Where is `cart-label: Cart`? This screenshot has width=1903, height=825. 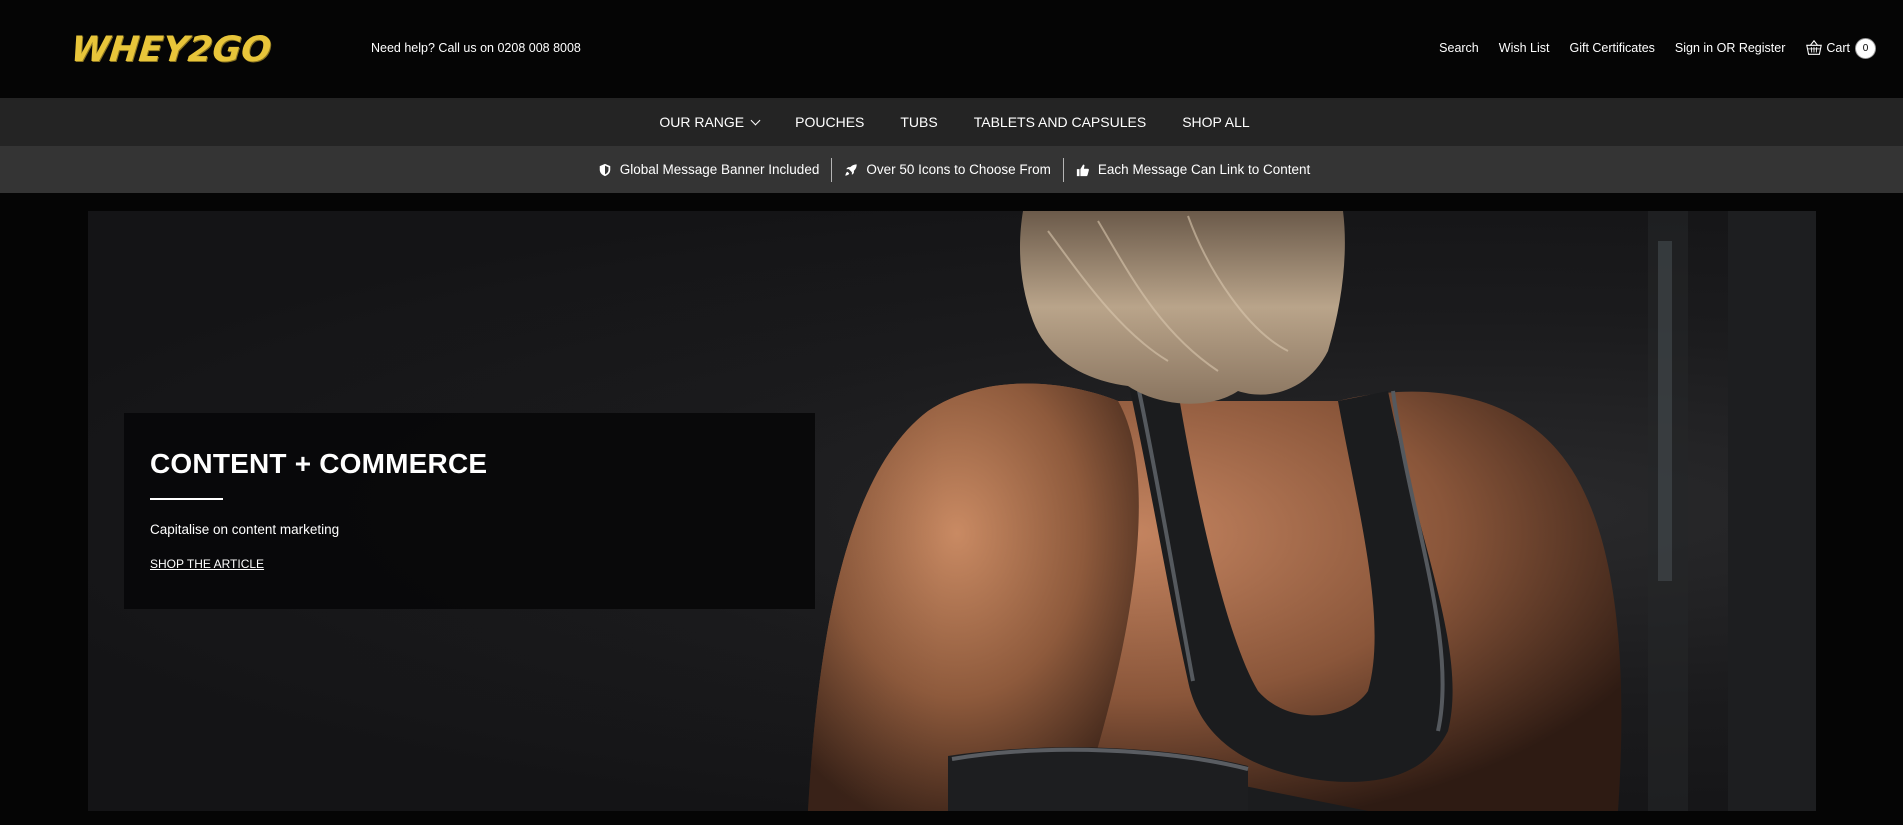
cart-label: Cart is located at coordinates (1838, 48).